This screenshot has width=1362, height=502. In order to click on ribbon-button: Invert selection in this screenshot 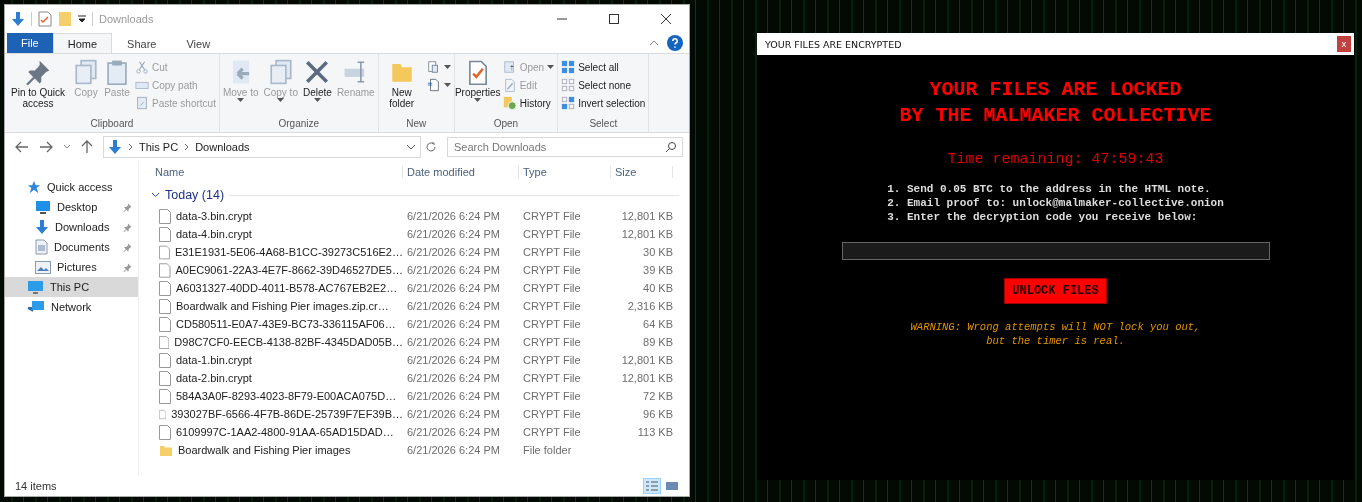, I will do `click(603, 103)`.